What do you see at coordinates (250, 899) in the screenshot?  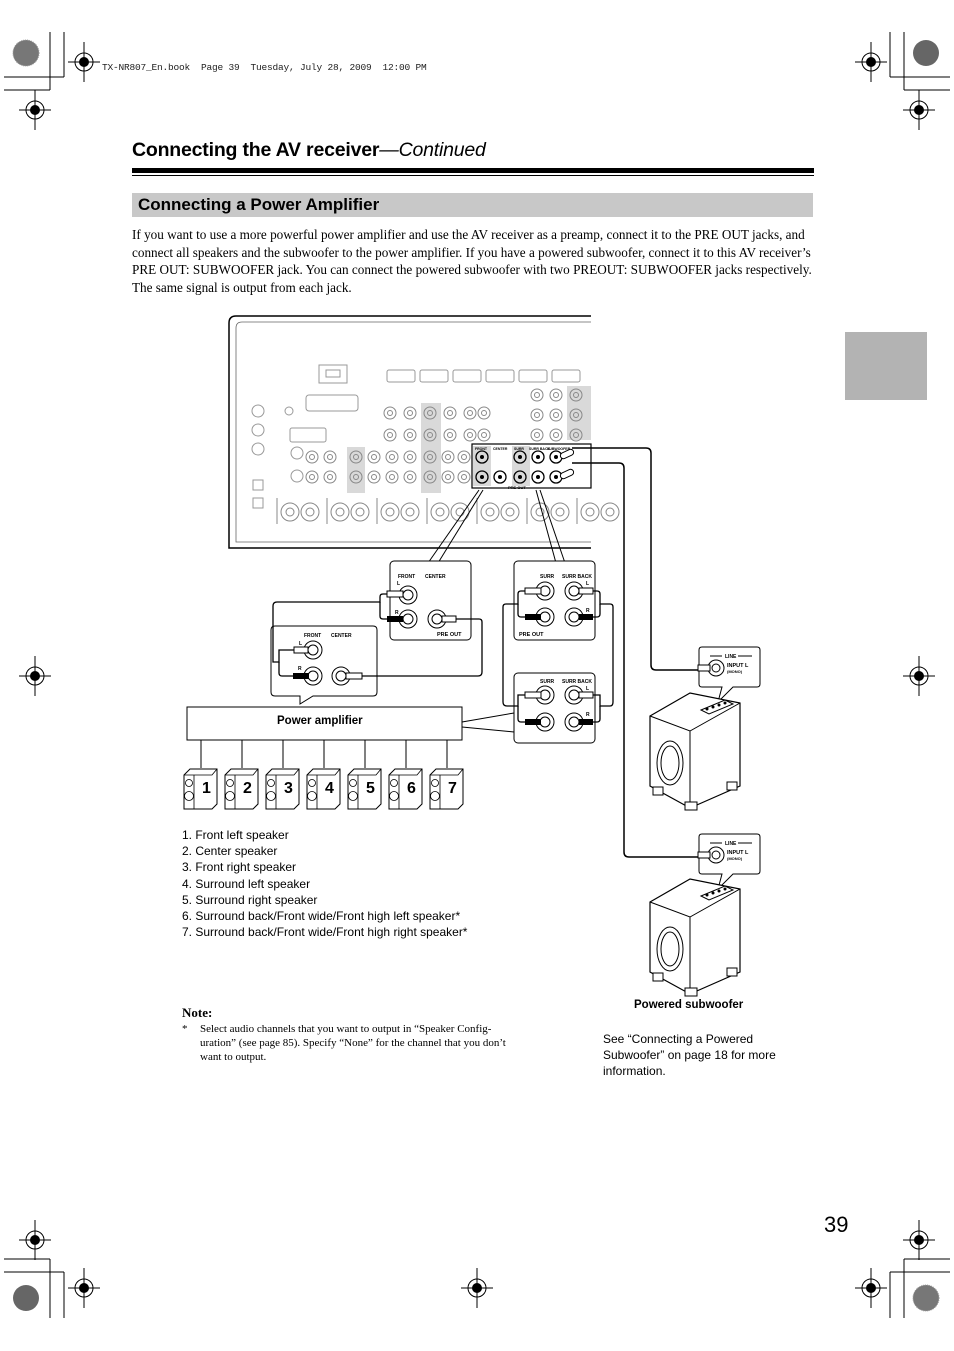 I see `legend-item: 5. Surround right speaker` at bounding box center [250, 899].